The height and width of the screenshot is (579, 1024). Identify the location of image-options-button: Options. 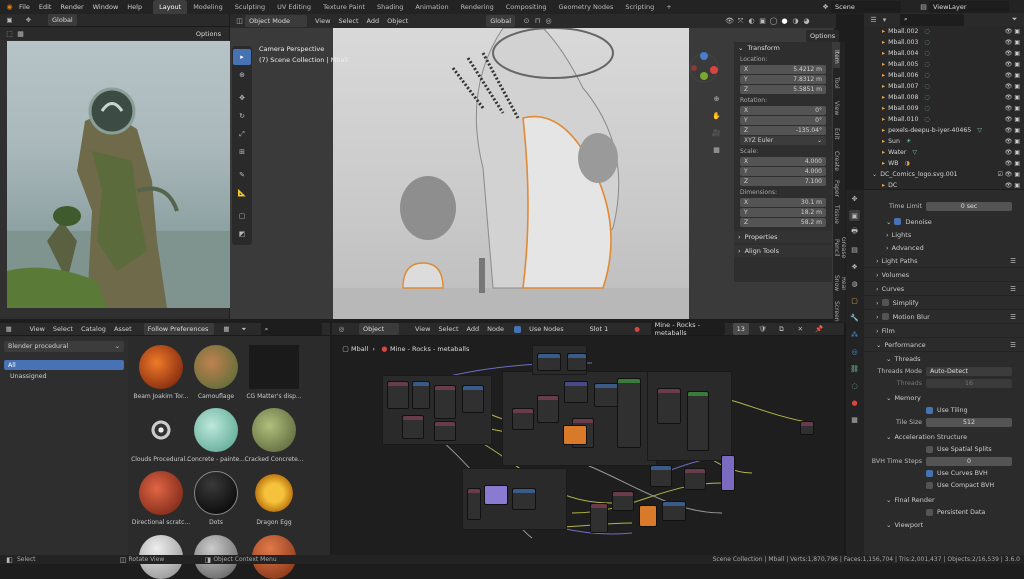
(208, 33).